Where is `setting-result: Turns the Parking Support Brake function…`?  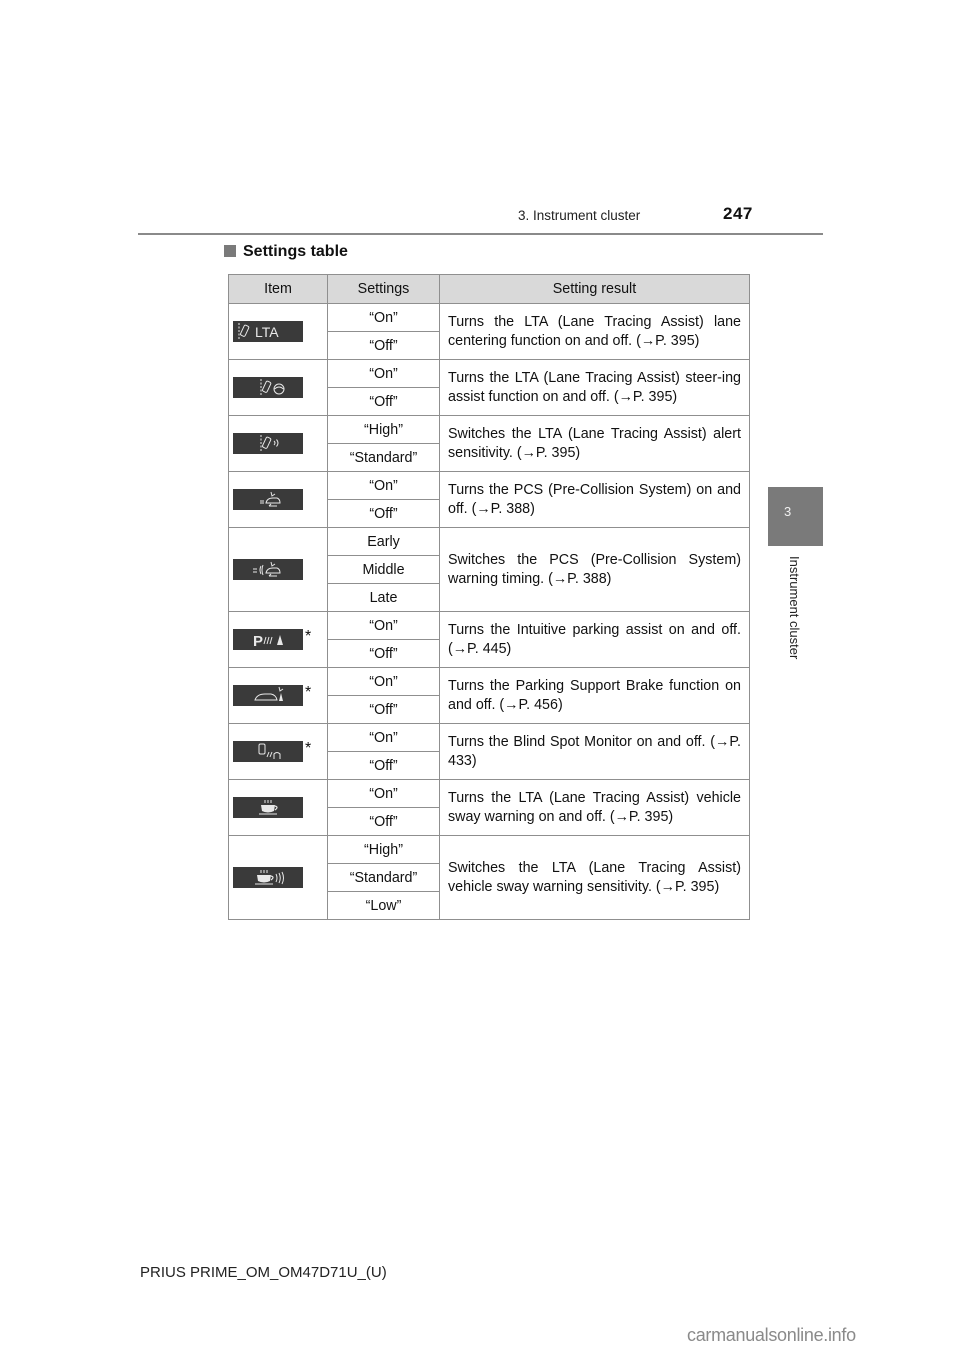 setting-result: Turns the Parking Support Brake function… is located at coordinates (594, 695).